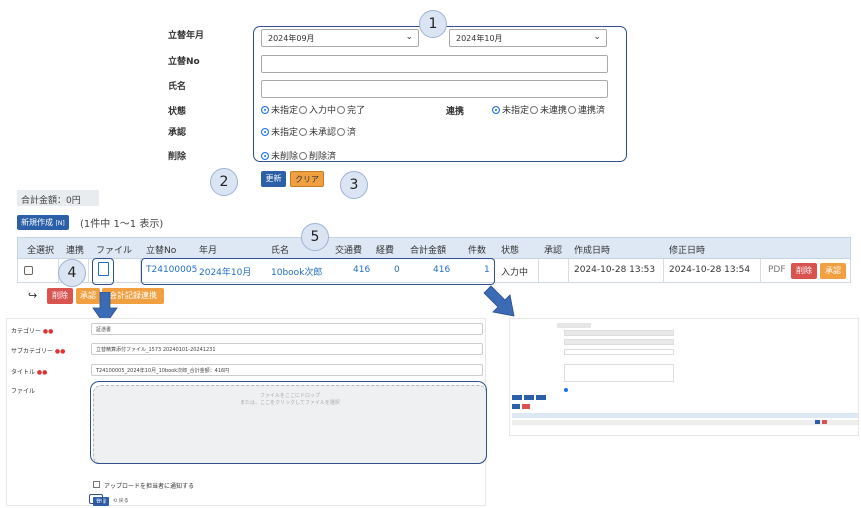  I want to click on label-approval: 承認, so click(177, 133).